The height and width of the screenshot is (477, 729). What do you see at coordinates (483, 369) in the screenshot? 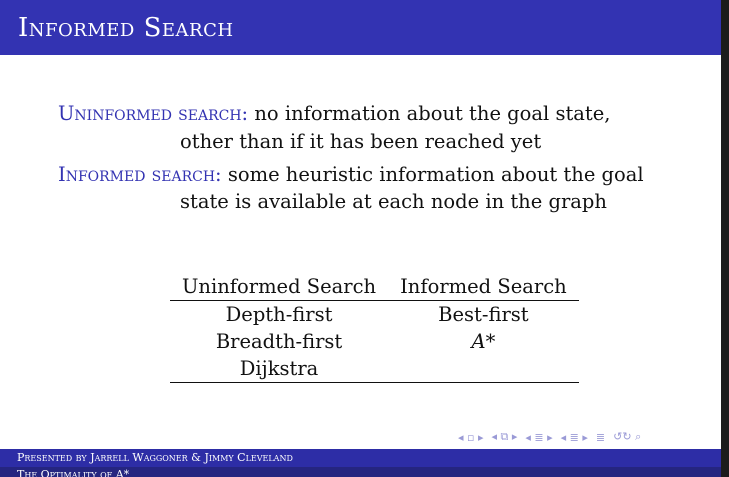
I see `table-cell` at bounding box center [483, 369].